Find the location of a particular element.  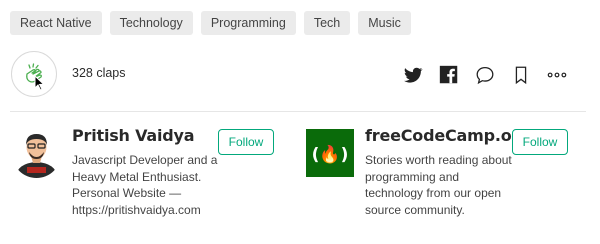

tag-music: Music is located at coordinates (384, 23).